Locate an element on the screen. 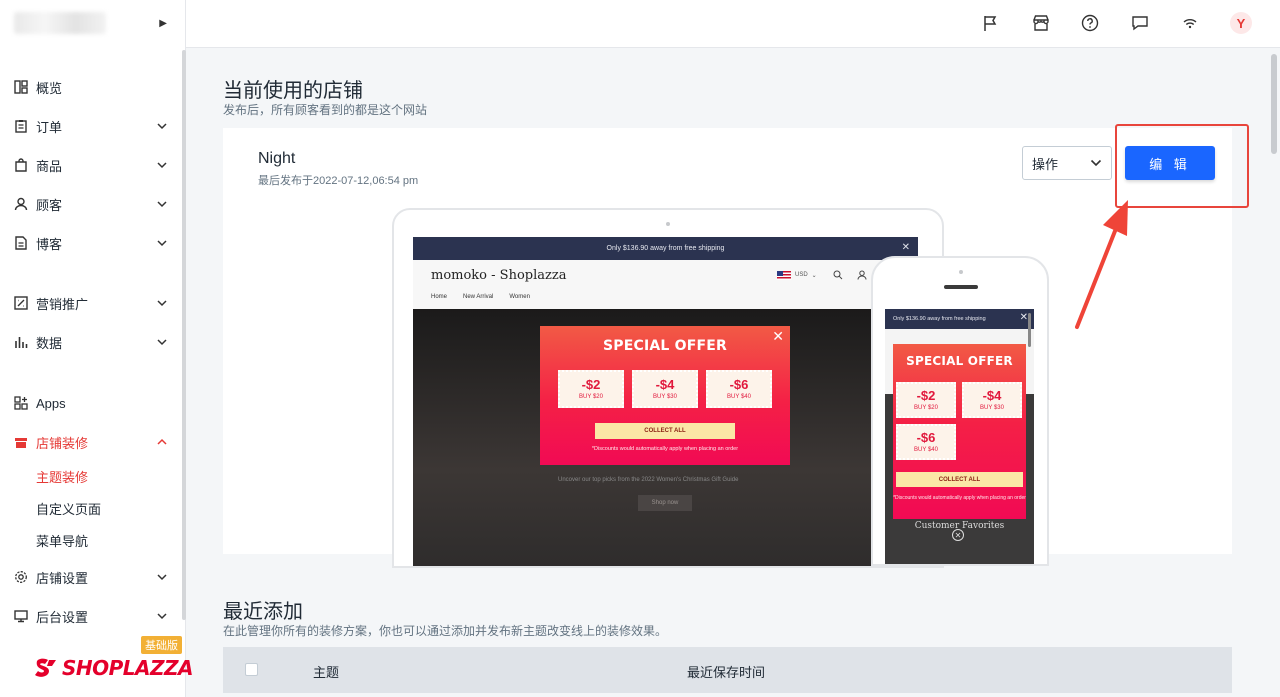 The width and height of the screenshot is (1280, 697). analytics-icon is located at coordinates (21, 342).